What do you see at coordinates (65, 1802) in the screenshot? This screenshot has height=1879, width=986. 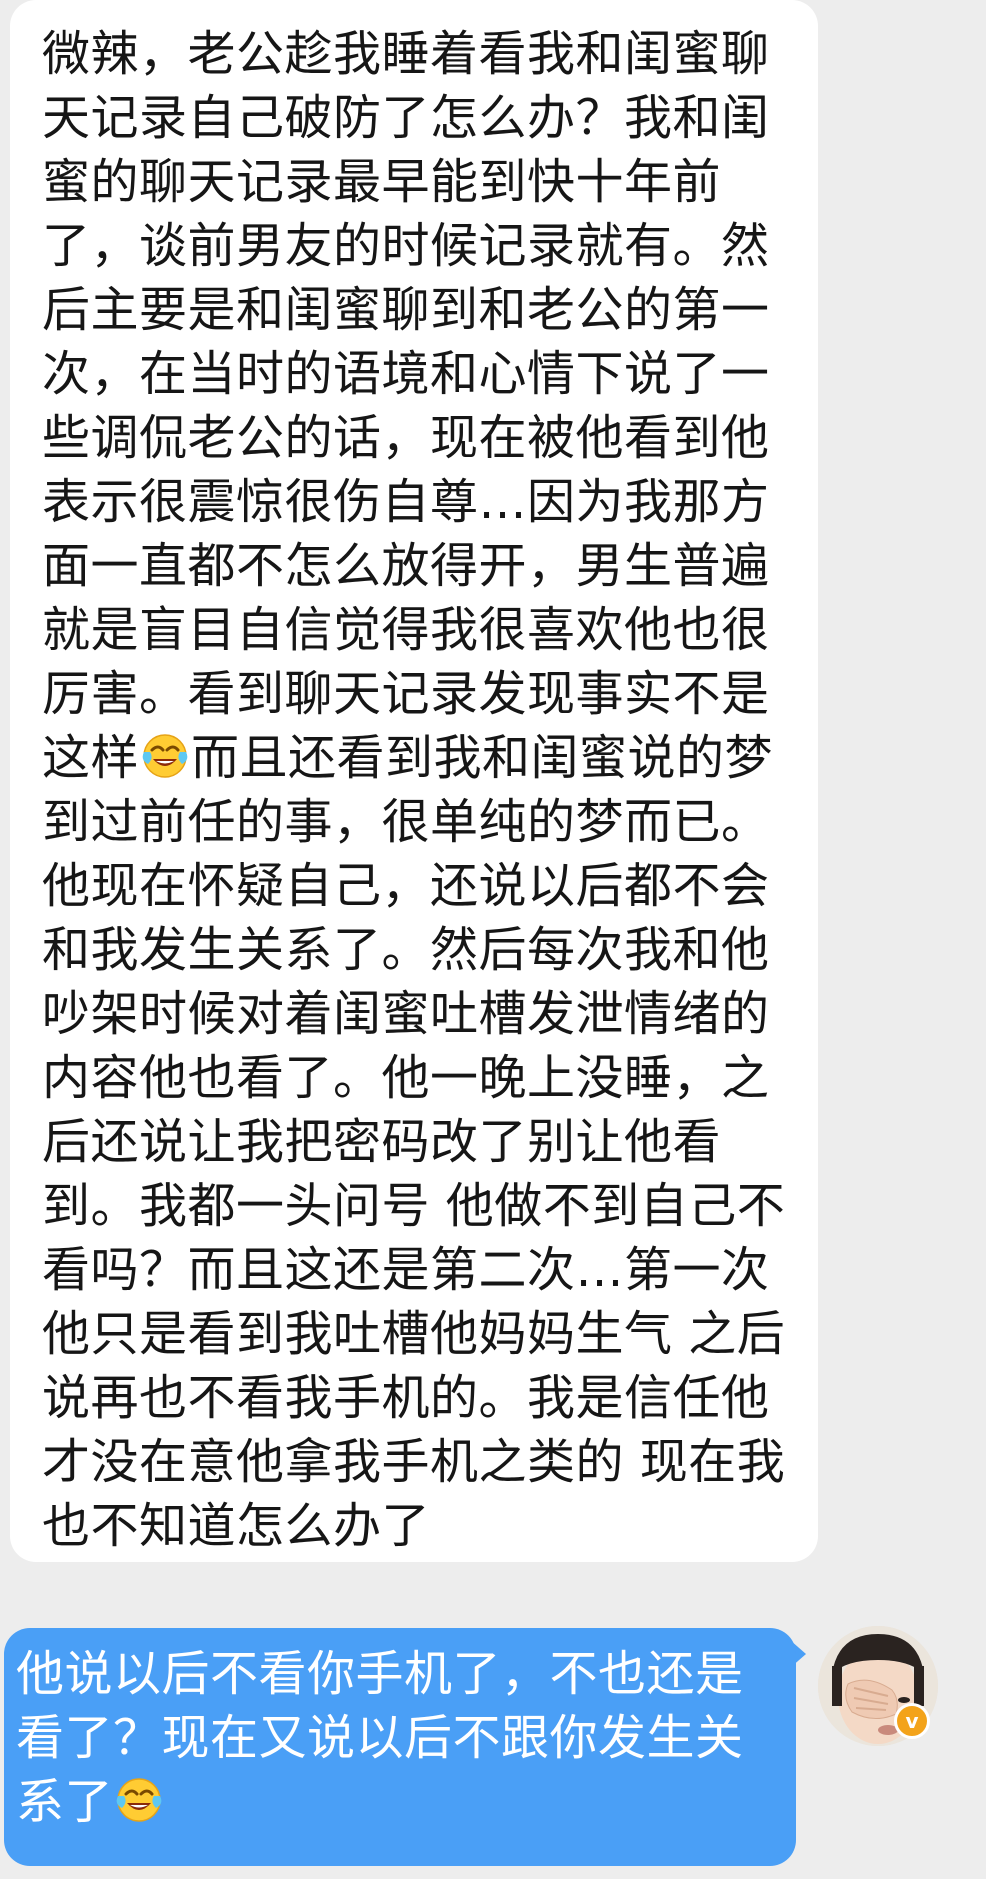 I see `message-text: 系了` at bounding box center [65, 1802].